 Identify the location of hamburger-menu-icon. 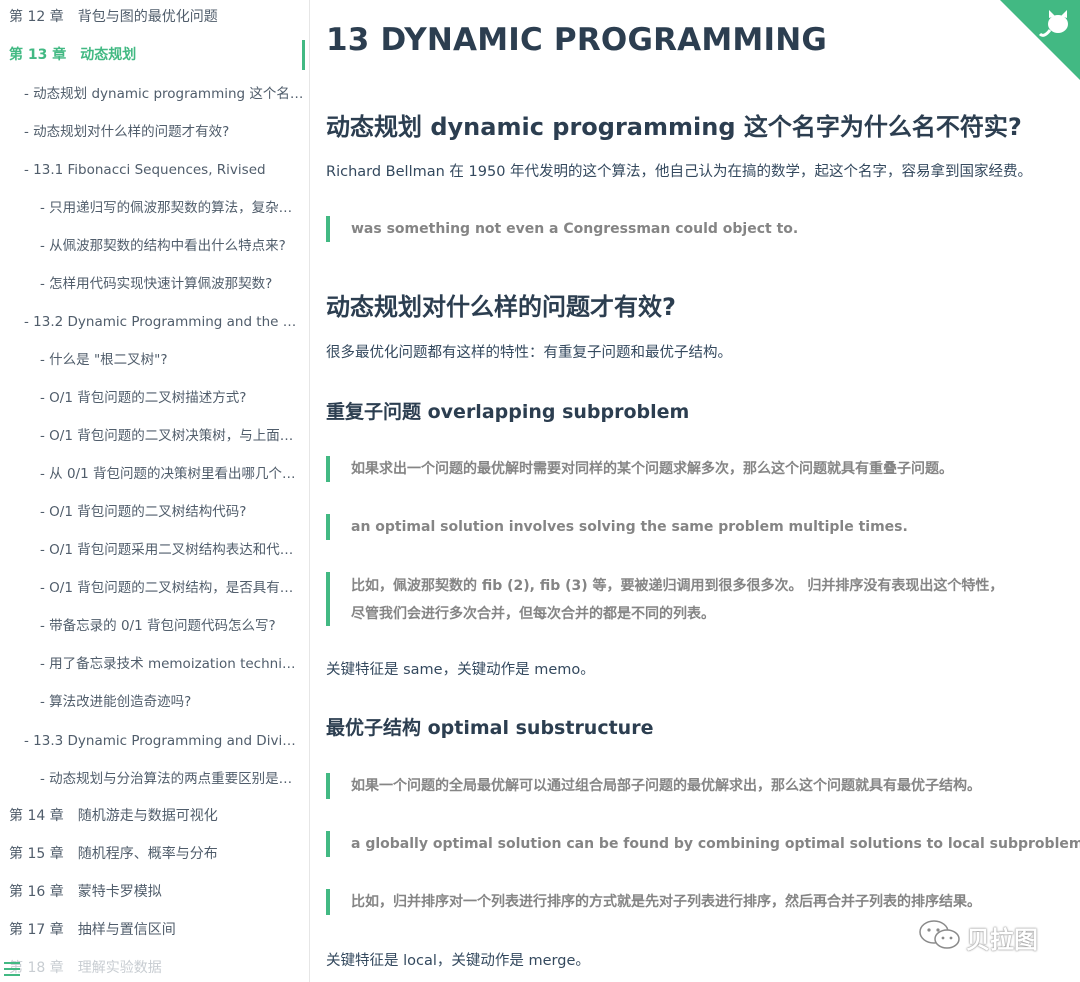
(13, 970).